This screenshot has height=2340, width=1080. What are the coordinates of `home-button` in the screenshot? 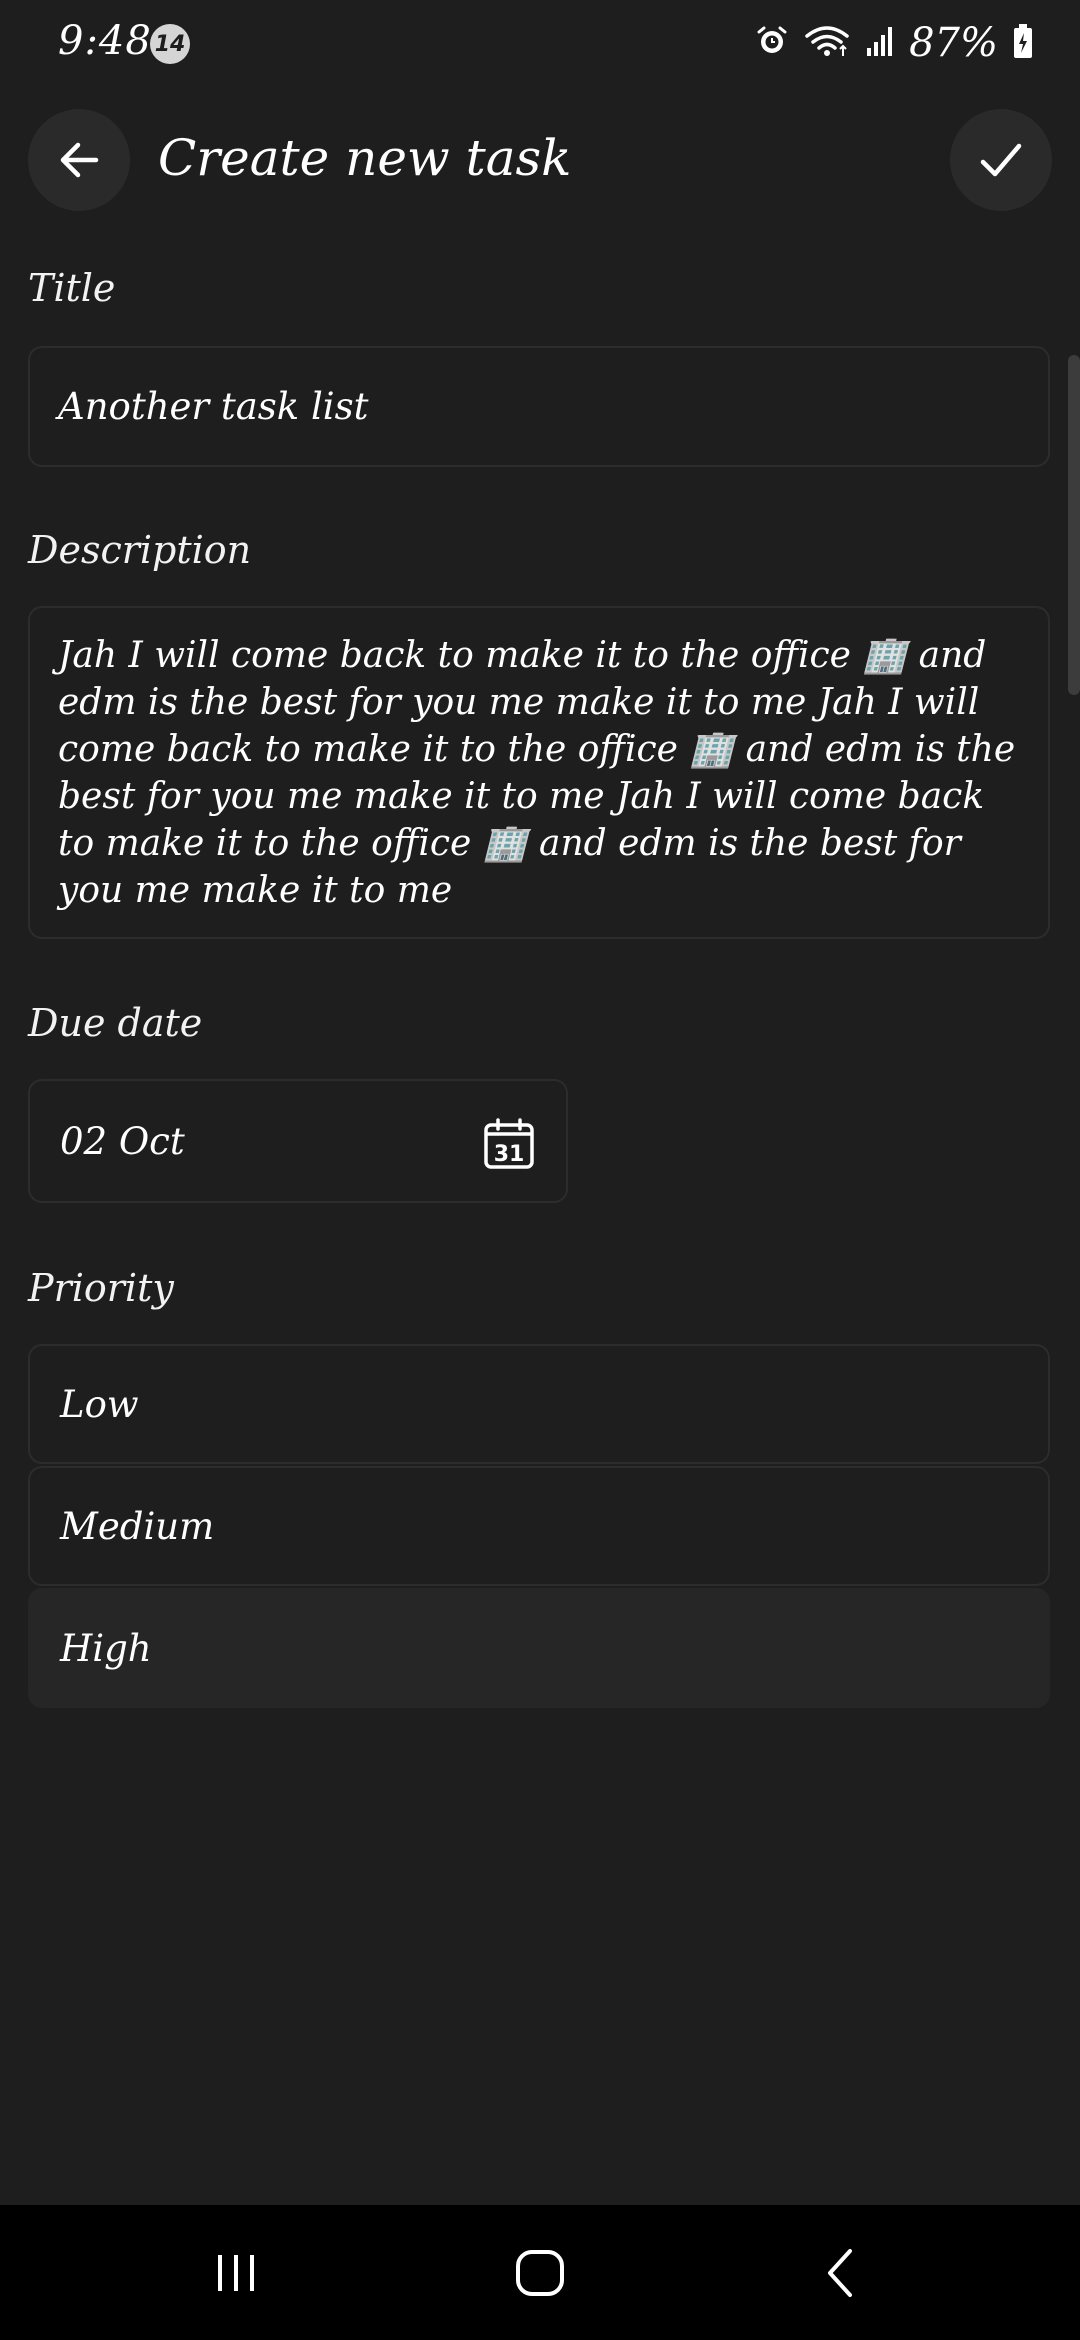 It's located at (540, 2272).